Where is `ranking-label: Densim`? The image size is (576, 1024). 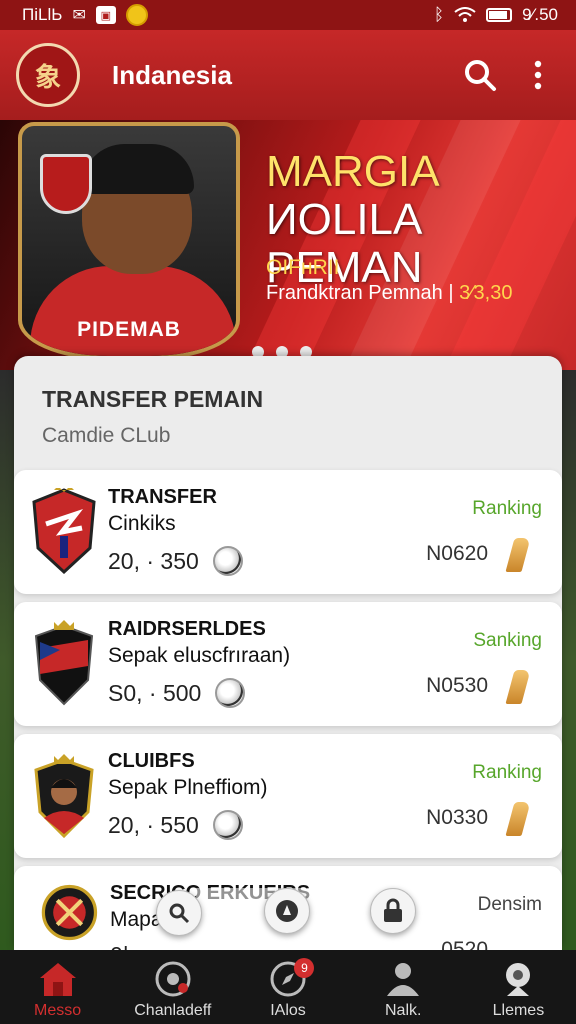 ranking-label: Densim is located at coordinates (509, 904).